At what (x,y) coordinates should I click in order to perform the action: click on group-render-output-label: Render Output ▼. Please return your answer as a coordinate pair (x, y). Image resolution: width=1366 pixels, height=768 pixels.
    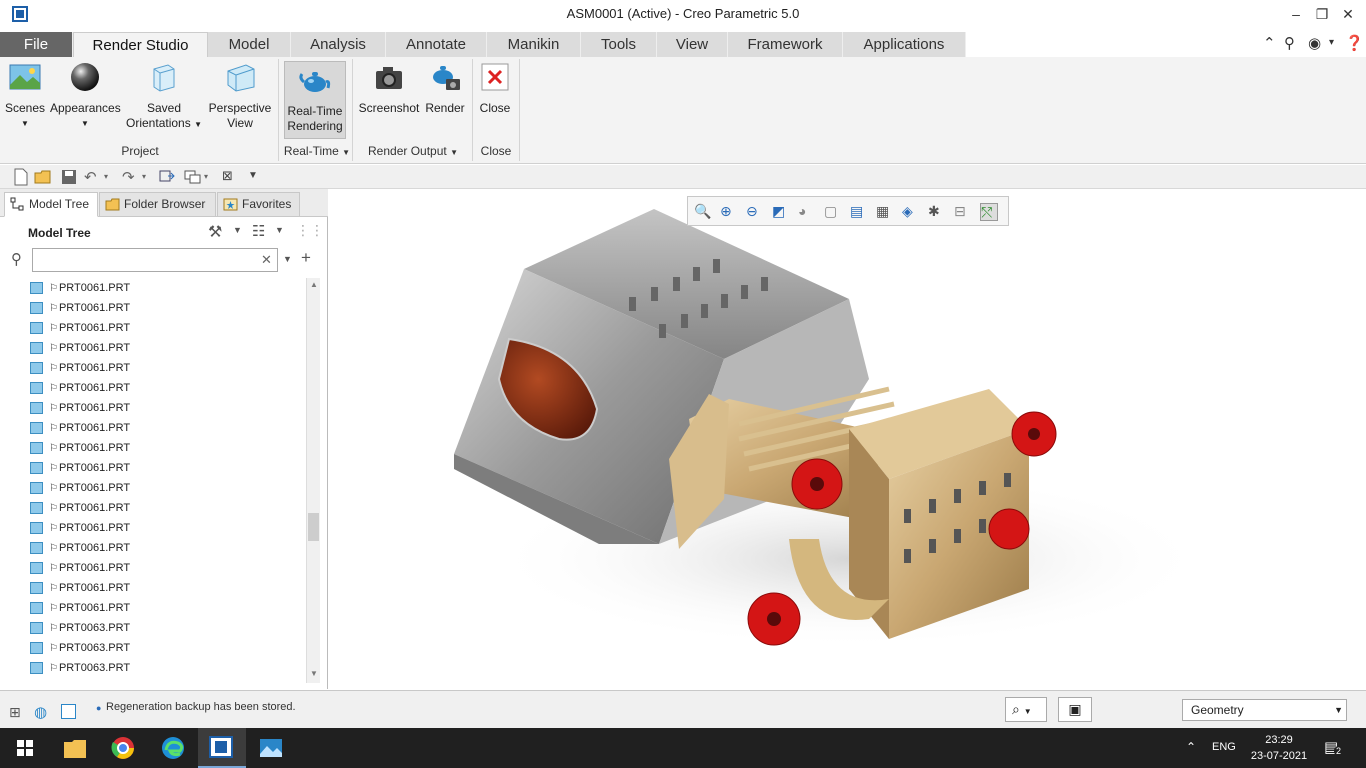
    Looking at the image, I should click on (413, 151).